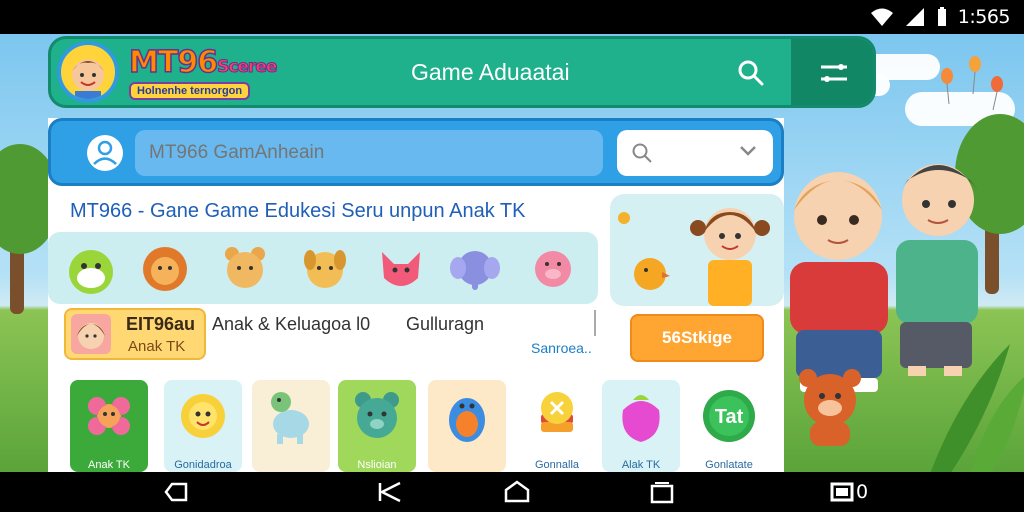  I want to click on kids-illustration, so click(884, 305).